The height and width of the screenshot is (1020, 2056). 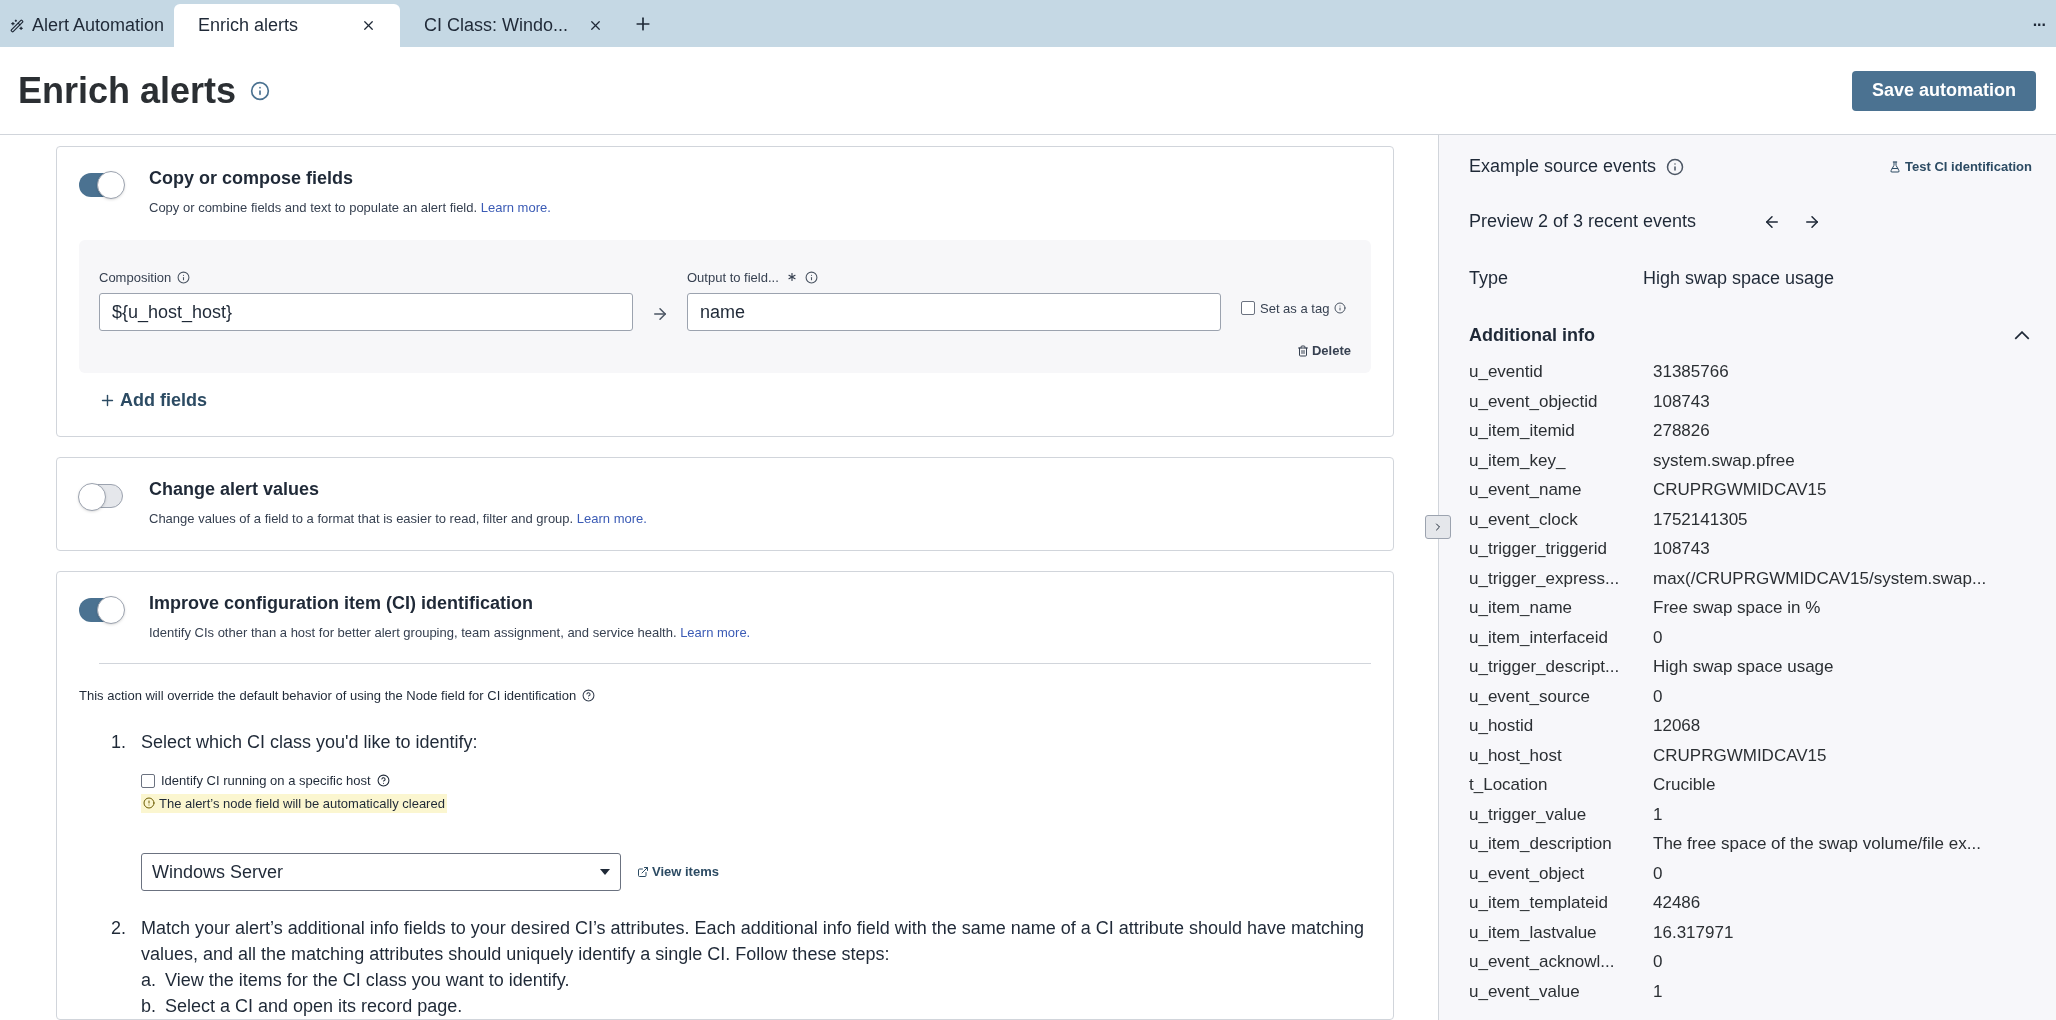 I want to click on info-key: u_item_key_, so click(x=1561, y=460).